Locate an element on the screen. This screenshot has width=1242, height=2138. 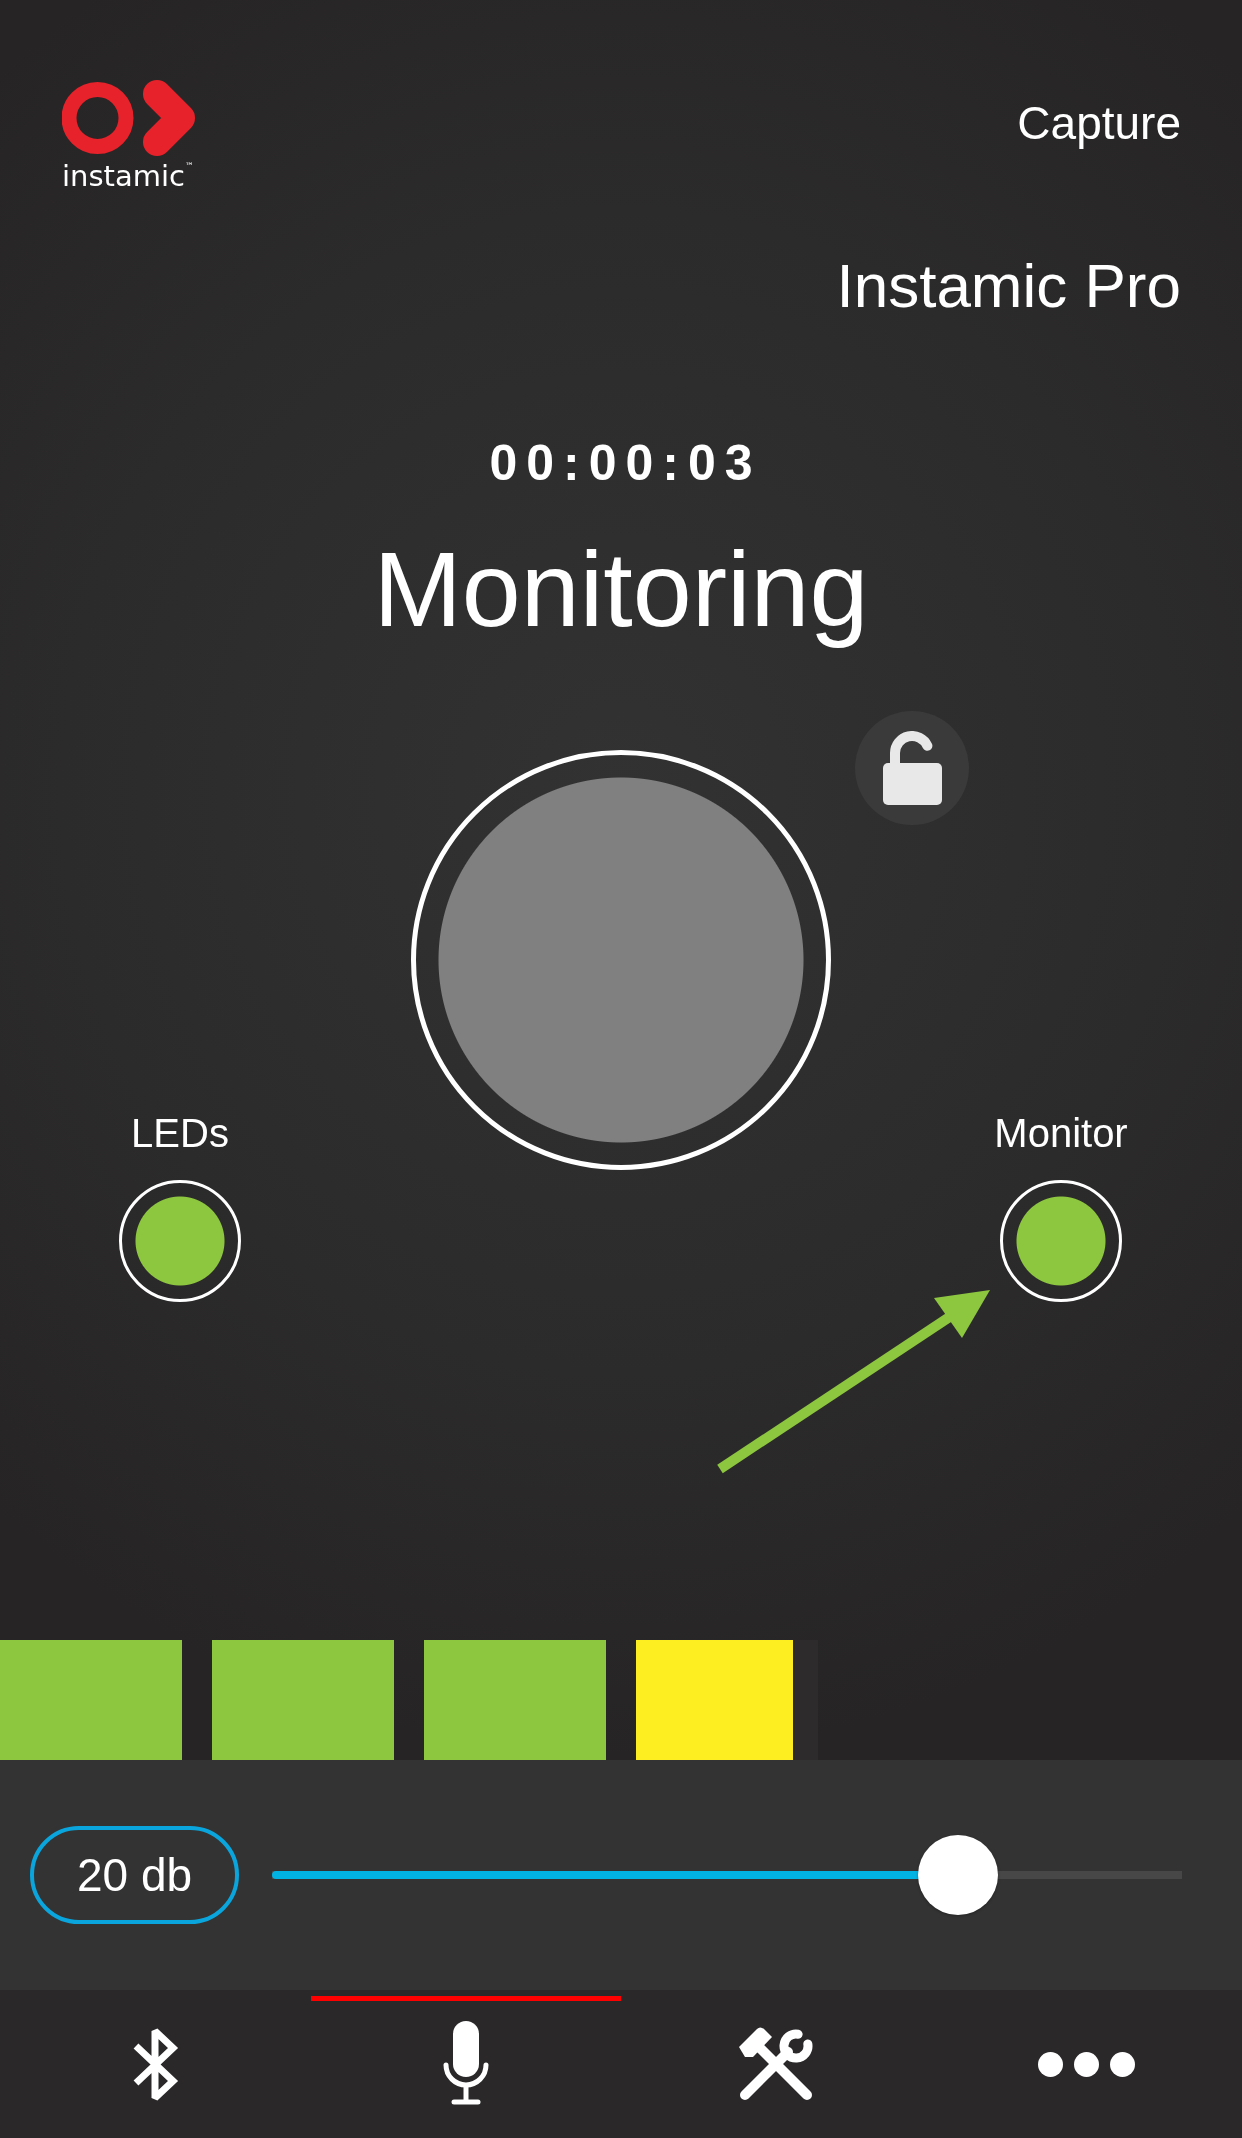
logo-icon is located at coordinates (128, 118).